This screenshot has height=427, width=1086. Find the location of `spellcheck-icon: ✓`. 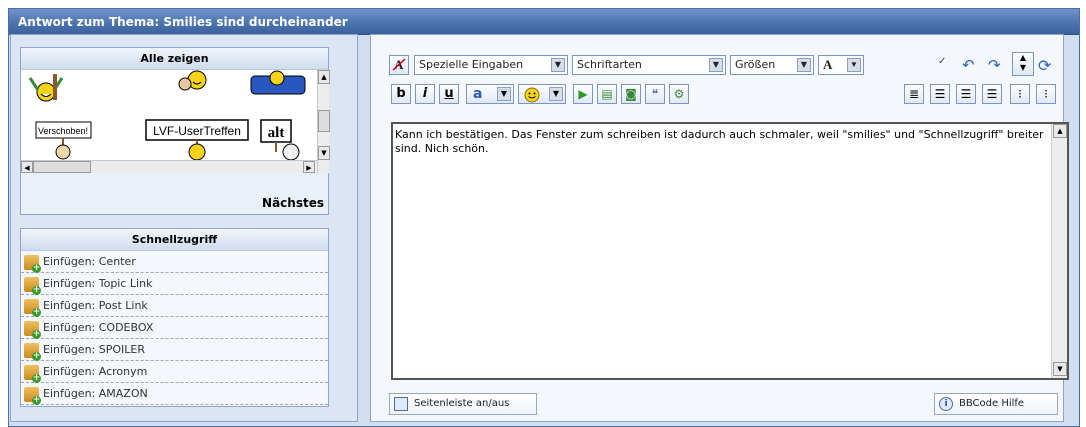

spellcheck-icon: ✓ is located at coordinates (947, 65).